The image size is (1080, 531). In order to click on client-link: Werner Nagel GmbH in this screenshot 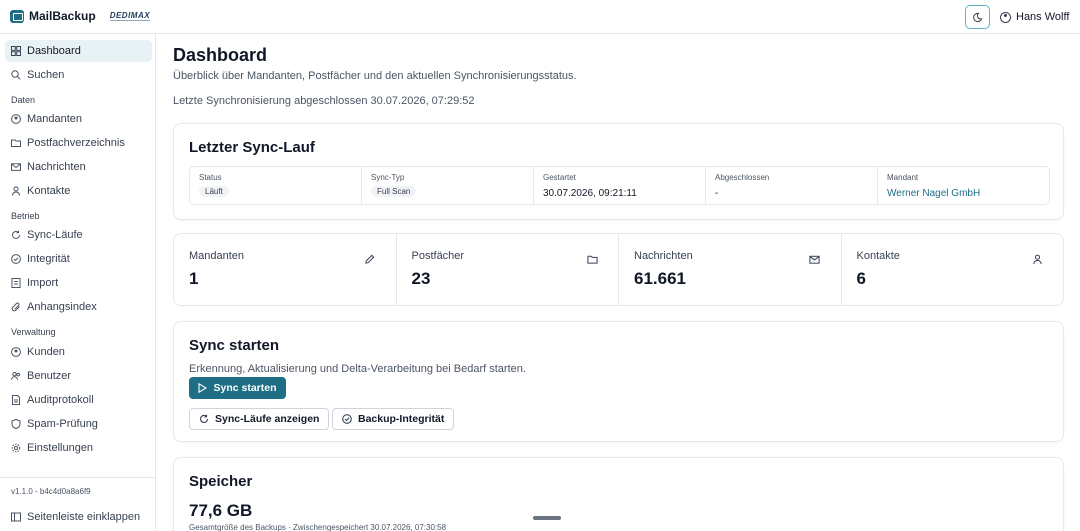, I will do `click(963, 193)`.